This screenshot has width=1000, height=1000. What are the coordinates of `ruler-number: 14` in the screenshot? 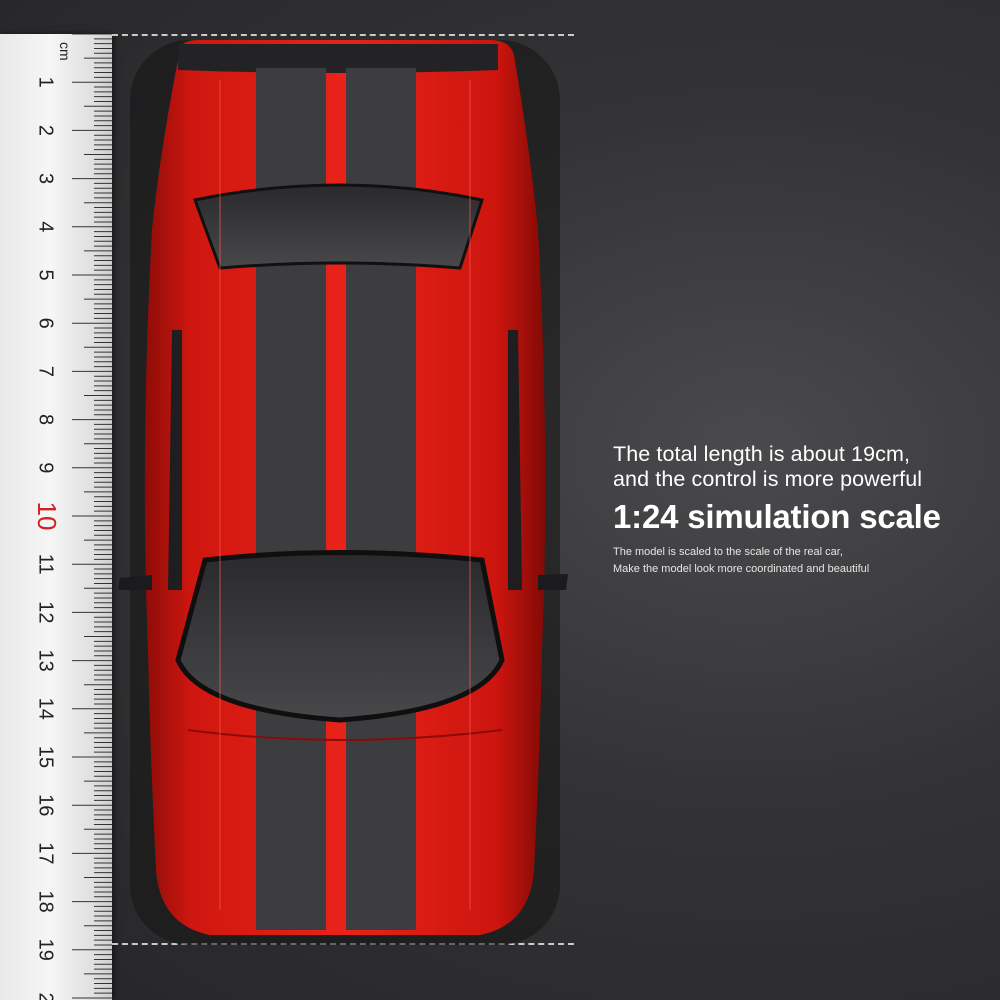 It's located at (46, 709).